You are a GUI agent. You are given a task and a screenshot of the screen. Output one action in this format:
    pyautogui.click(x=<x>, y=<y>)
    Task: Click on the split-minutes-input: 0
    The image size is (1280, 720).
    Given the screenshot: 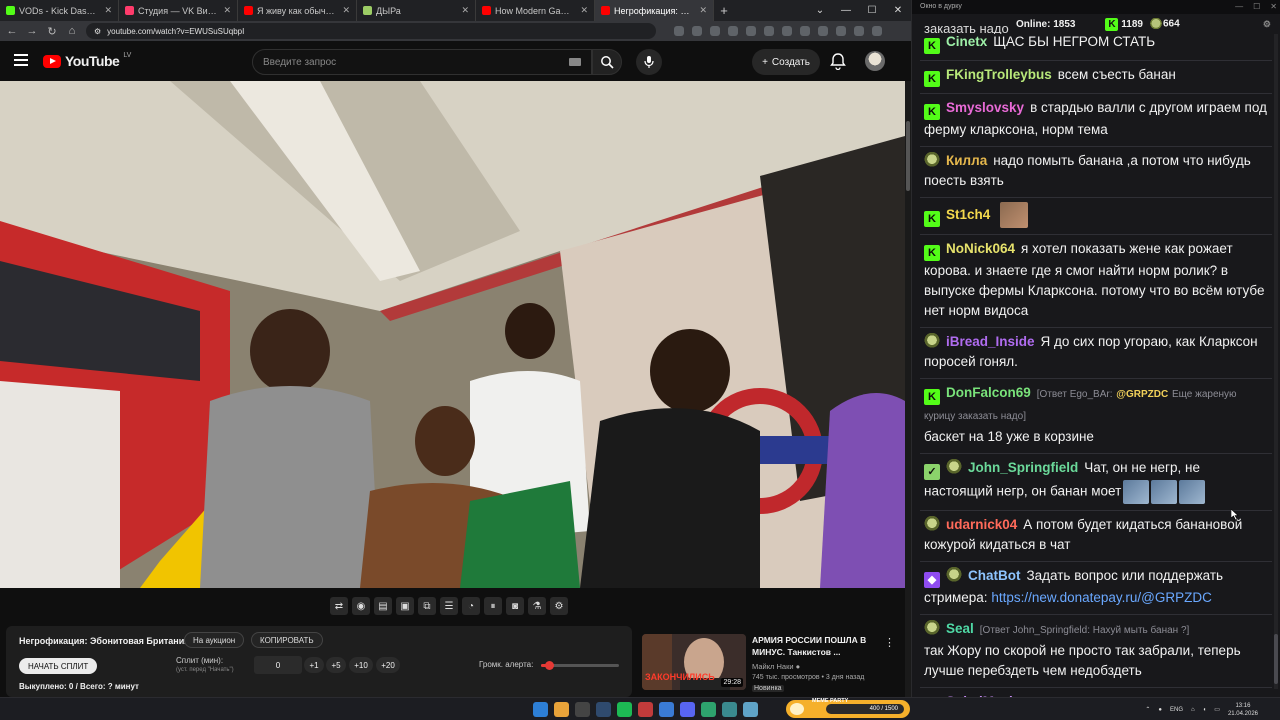 What is the action you would take?
    pyautogui.click(x=278, y=665)
    